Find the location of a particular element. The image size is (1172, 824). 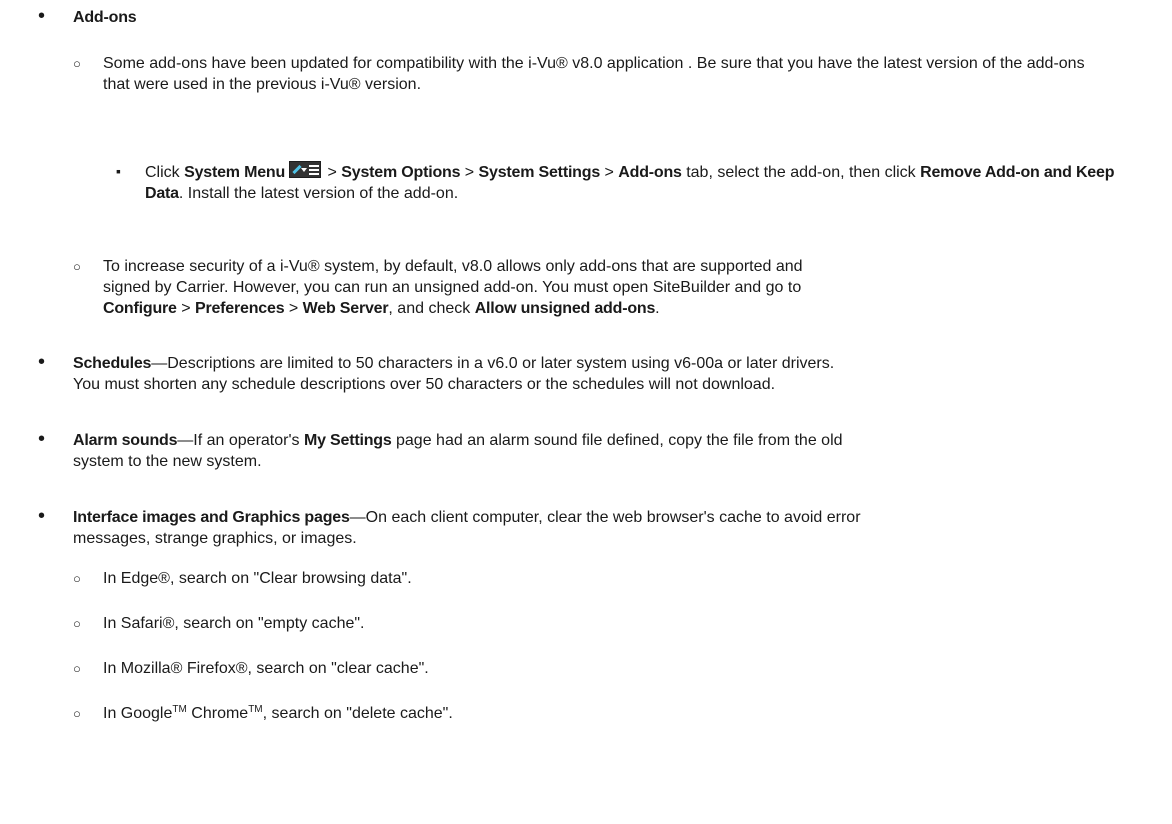

addons-heading: Add-ons is located at coordinates (105, 17).